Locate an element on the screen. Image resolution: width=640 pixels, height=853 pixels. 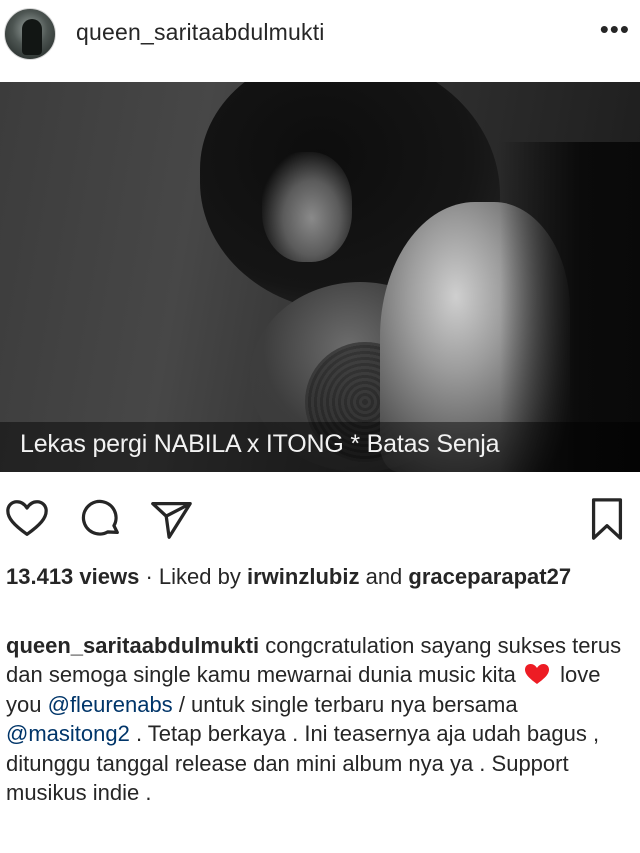
save-button is located at coordinates (607, 519).